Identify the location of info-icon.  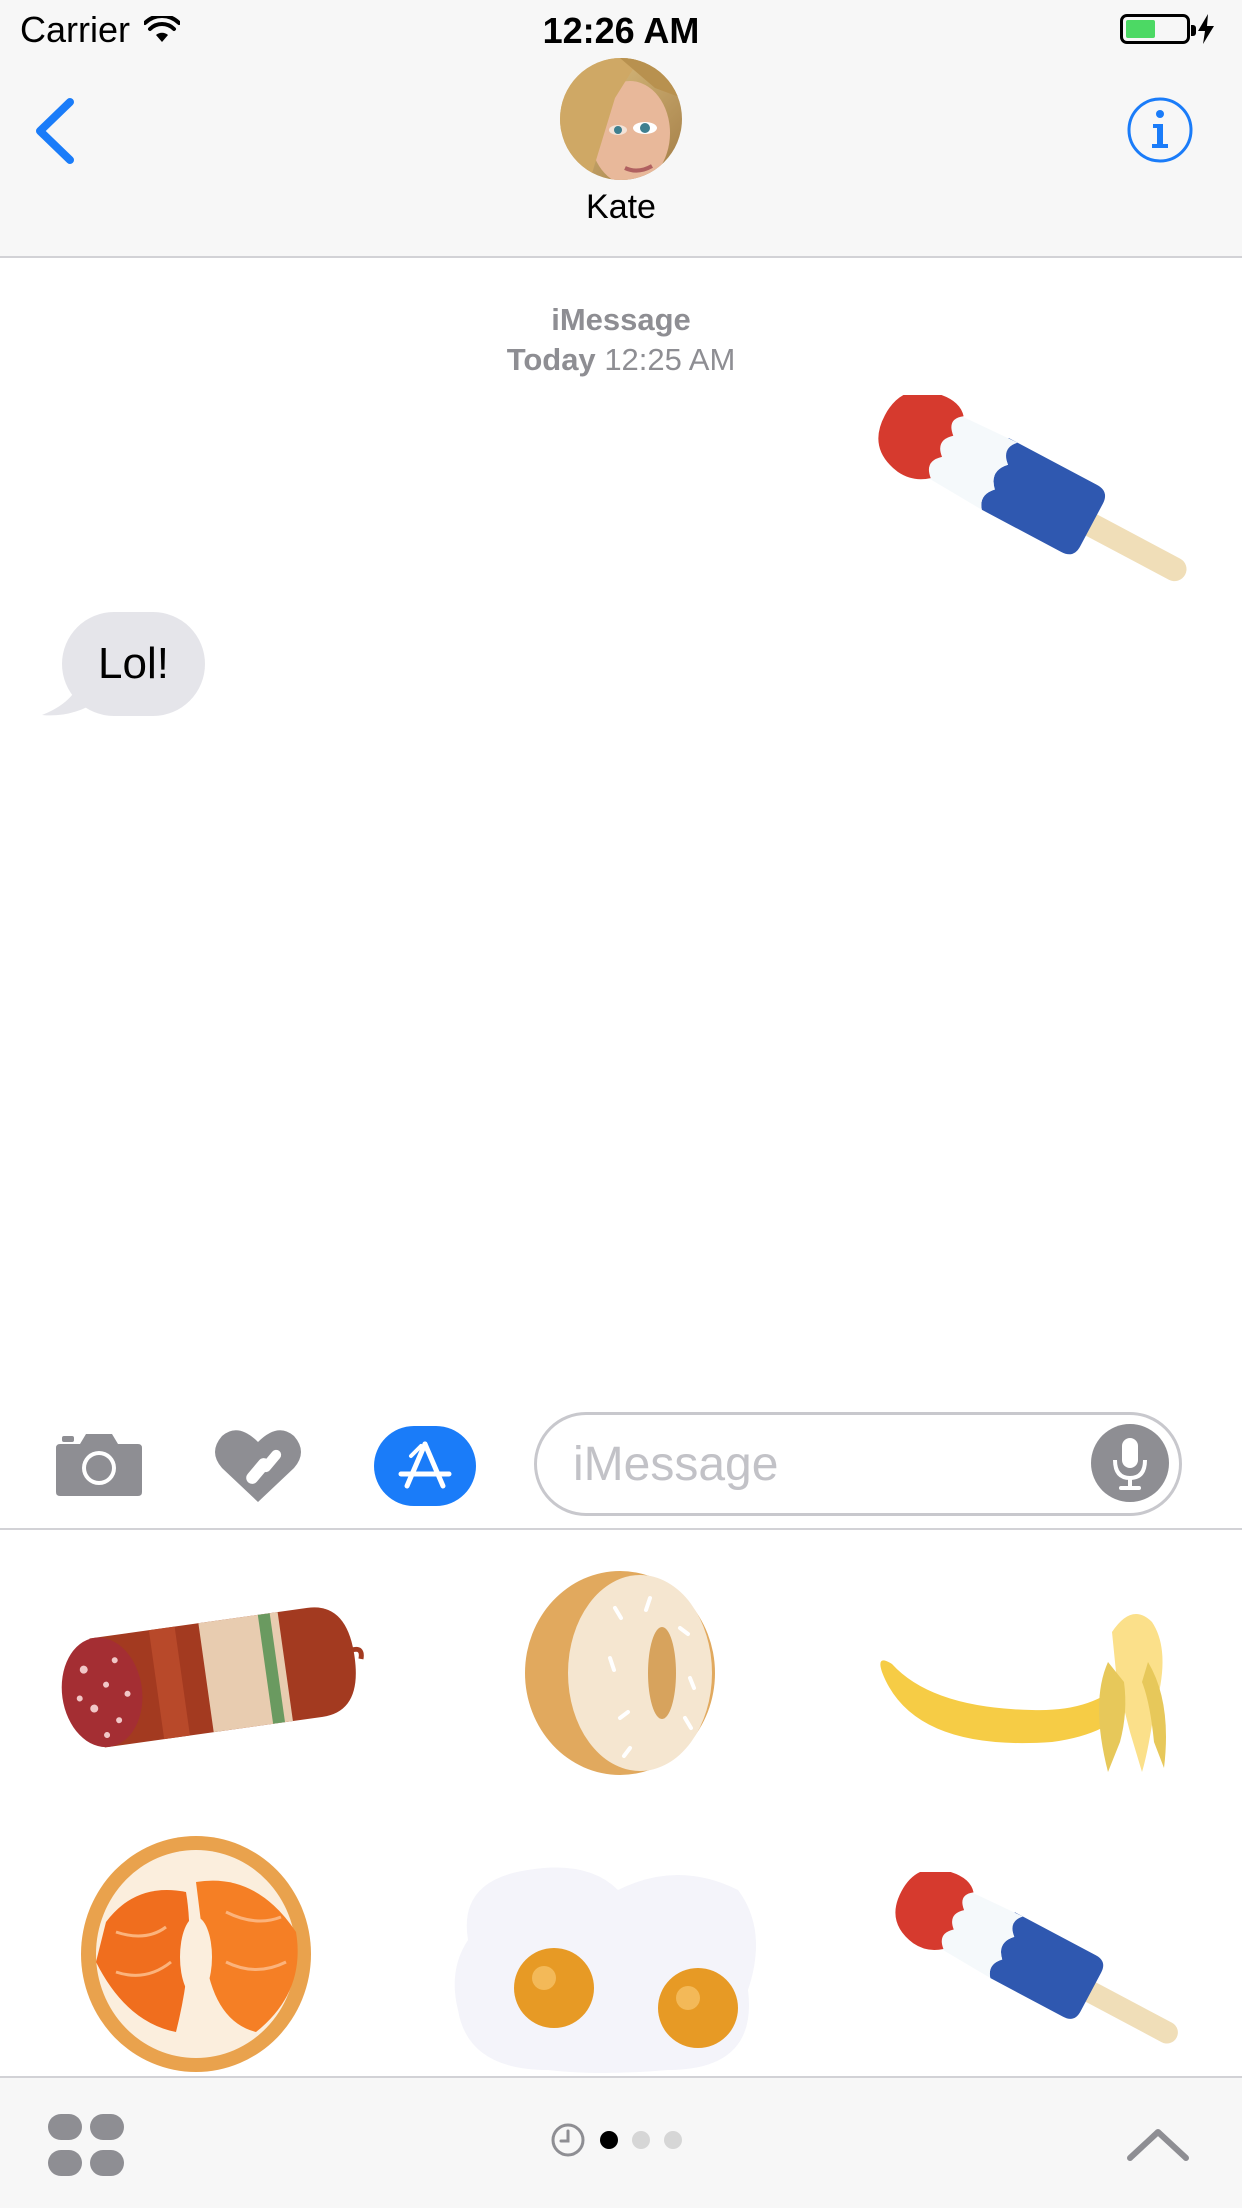
(1160, 129).